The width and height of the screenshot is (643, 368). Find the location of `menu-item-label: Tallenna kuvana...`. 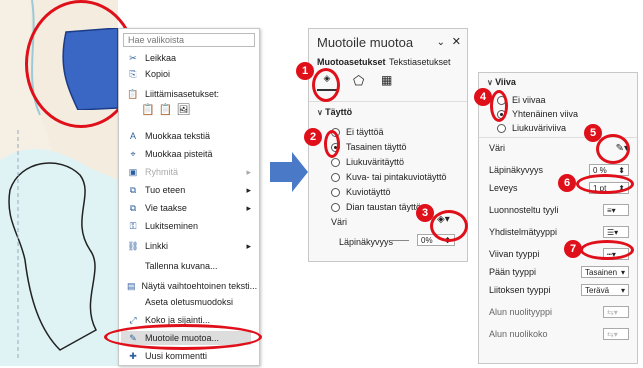

menu-item-label: Tallenna kuvana... is located at coordinates (181, 266).